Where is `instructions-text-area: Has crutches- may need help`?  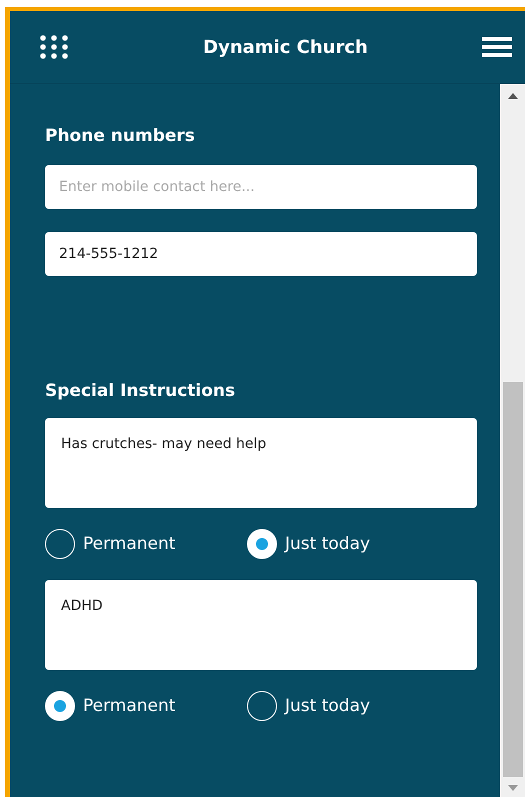
instructions-text-area: Has crutches- may need help is located at coordinates (261, 463).